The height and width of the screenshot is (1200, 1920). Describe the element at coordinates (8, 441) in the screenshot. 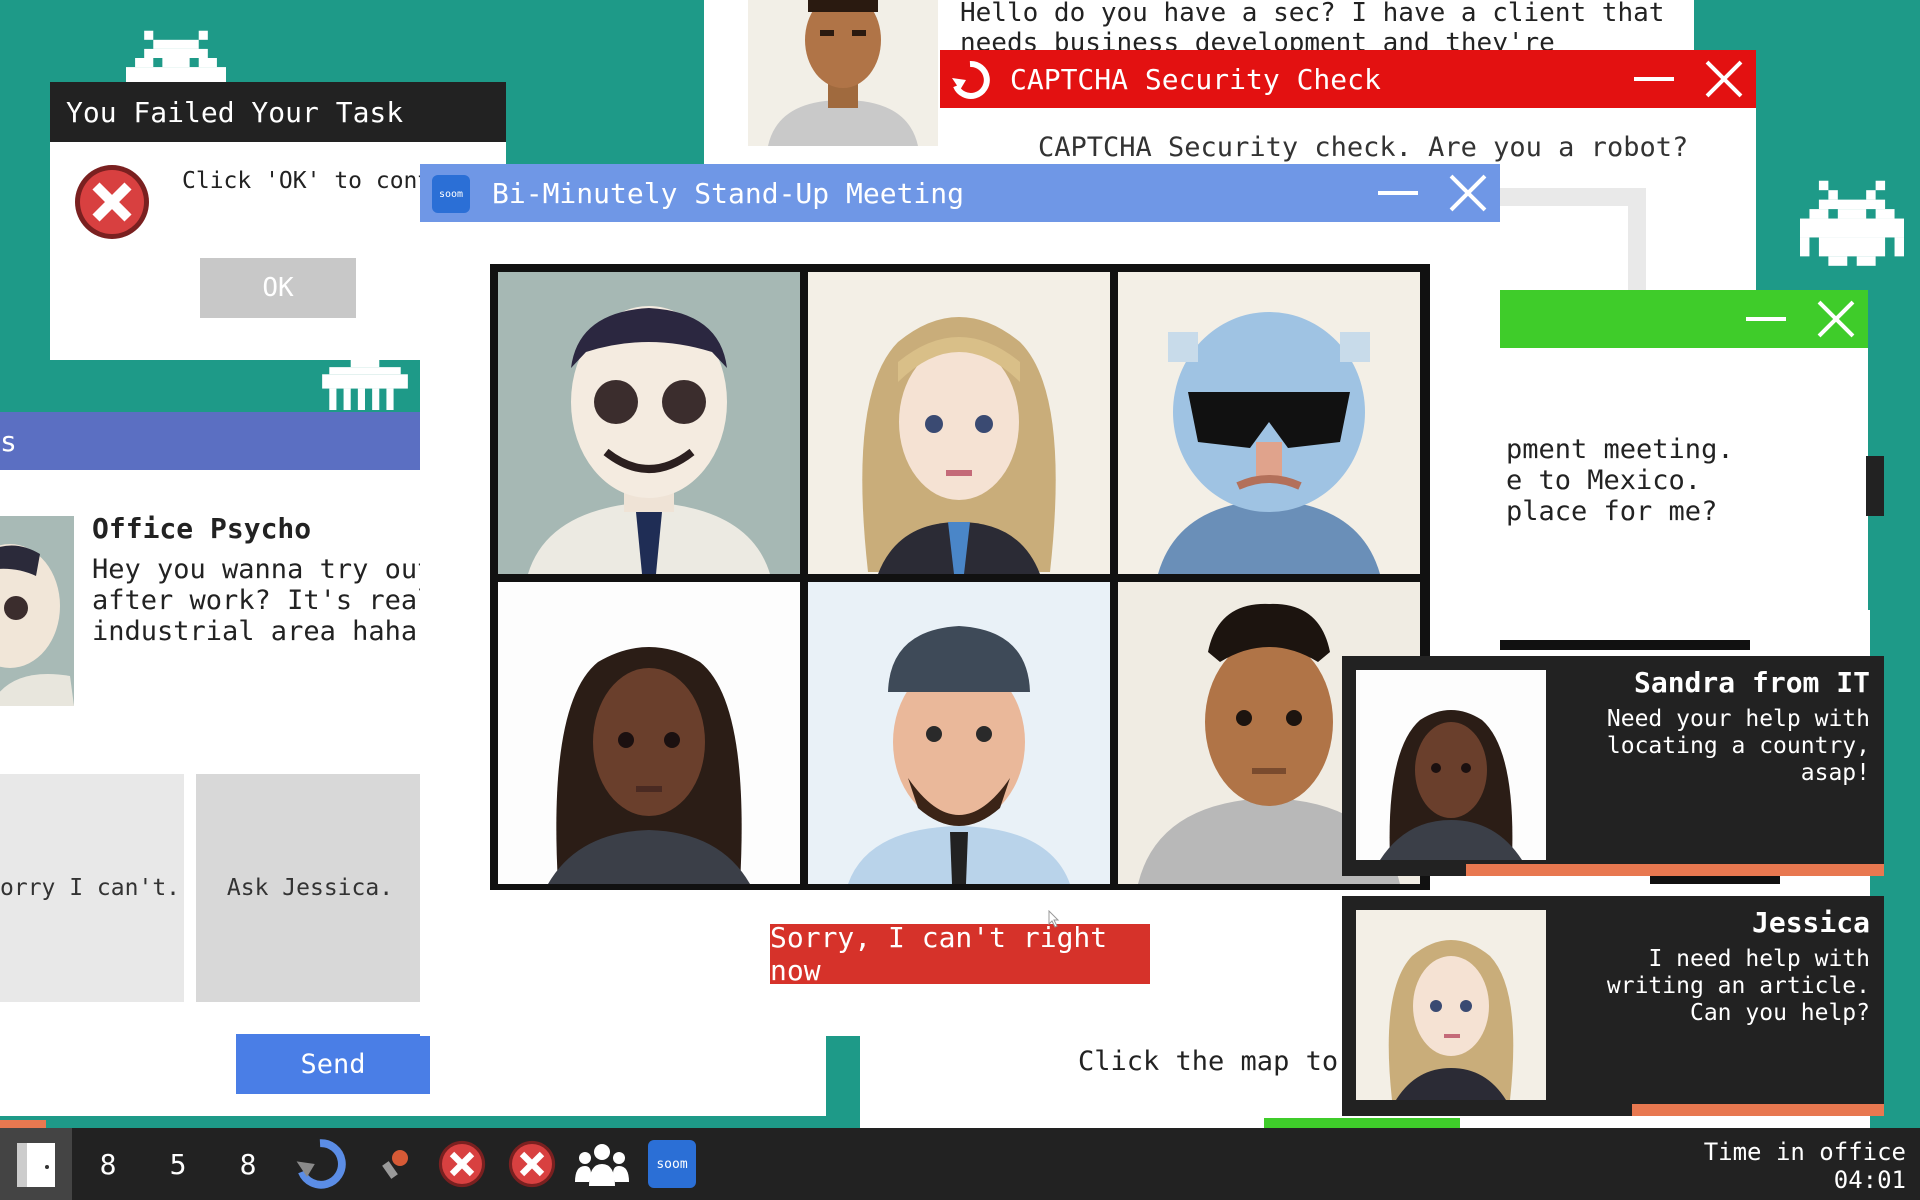

I see `chat-title: s` at that location.